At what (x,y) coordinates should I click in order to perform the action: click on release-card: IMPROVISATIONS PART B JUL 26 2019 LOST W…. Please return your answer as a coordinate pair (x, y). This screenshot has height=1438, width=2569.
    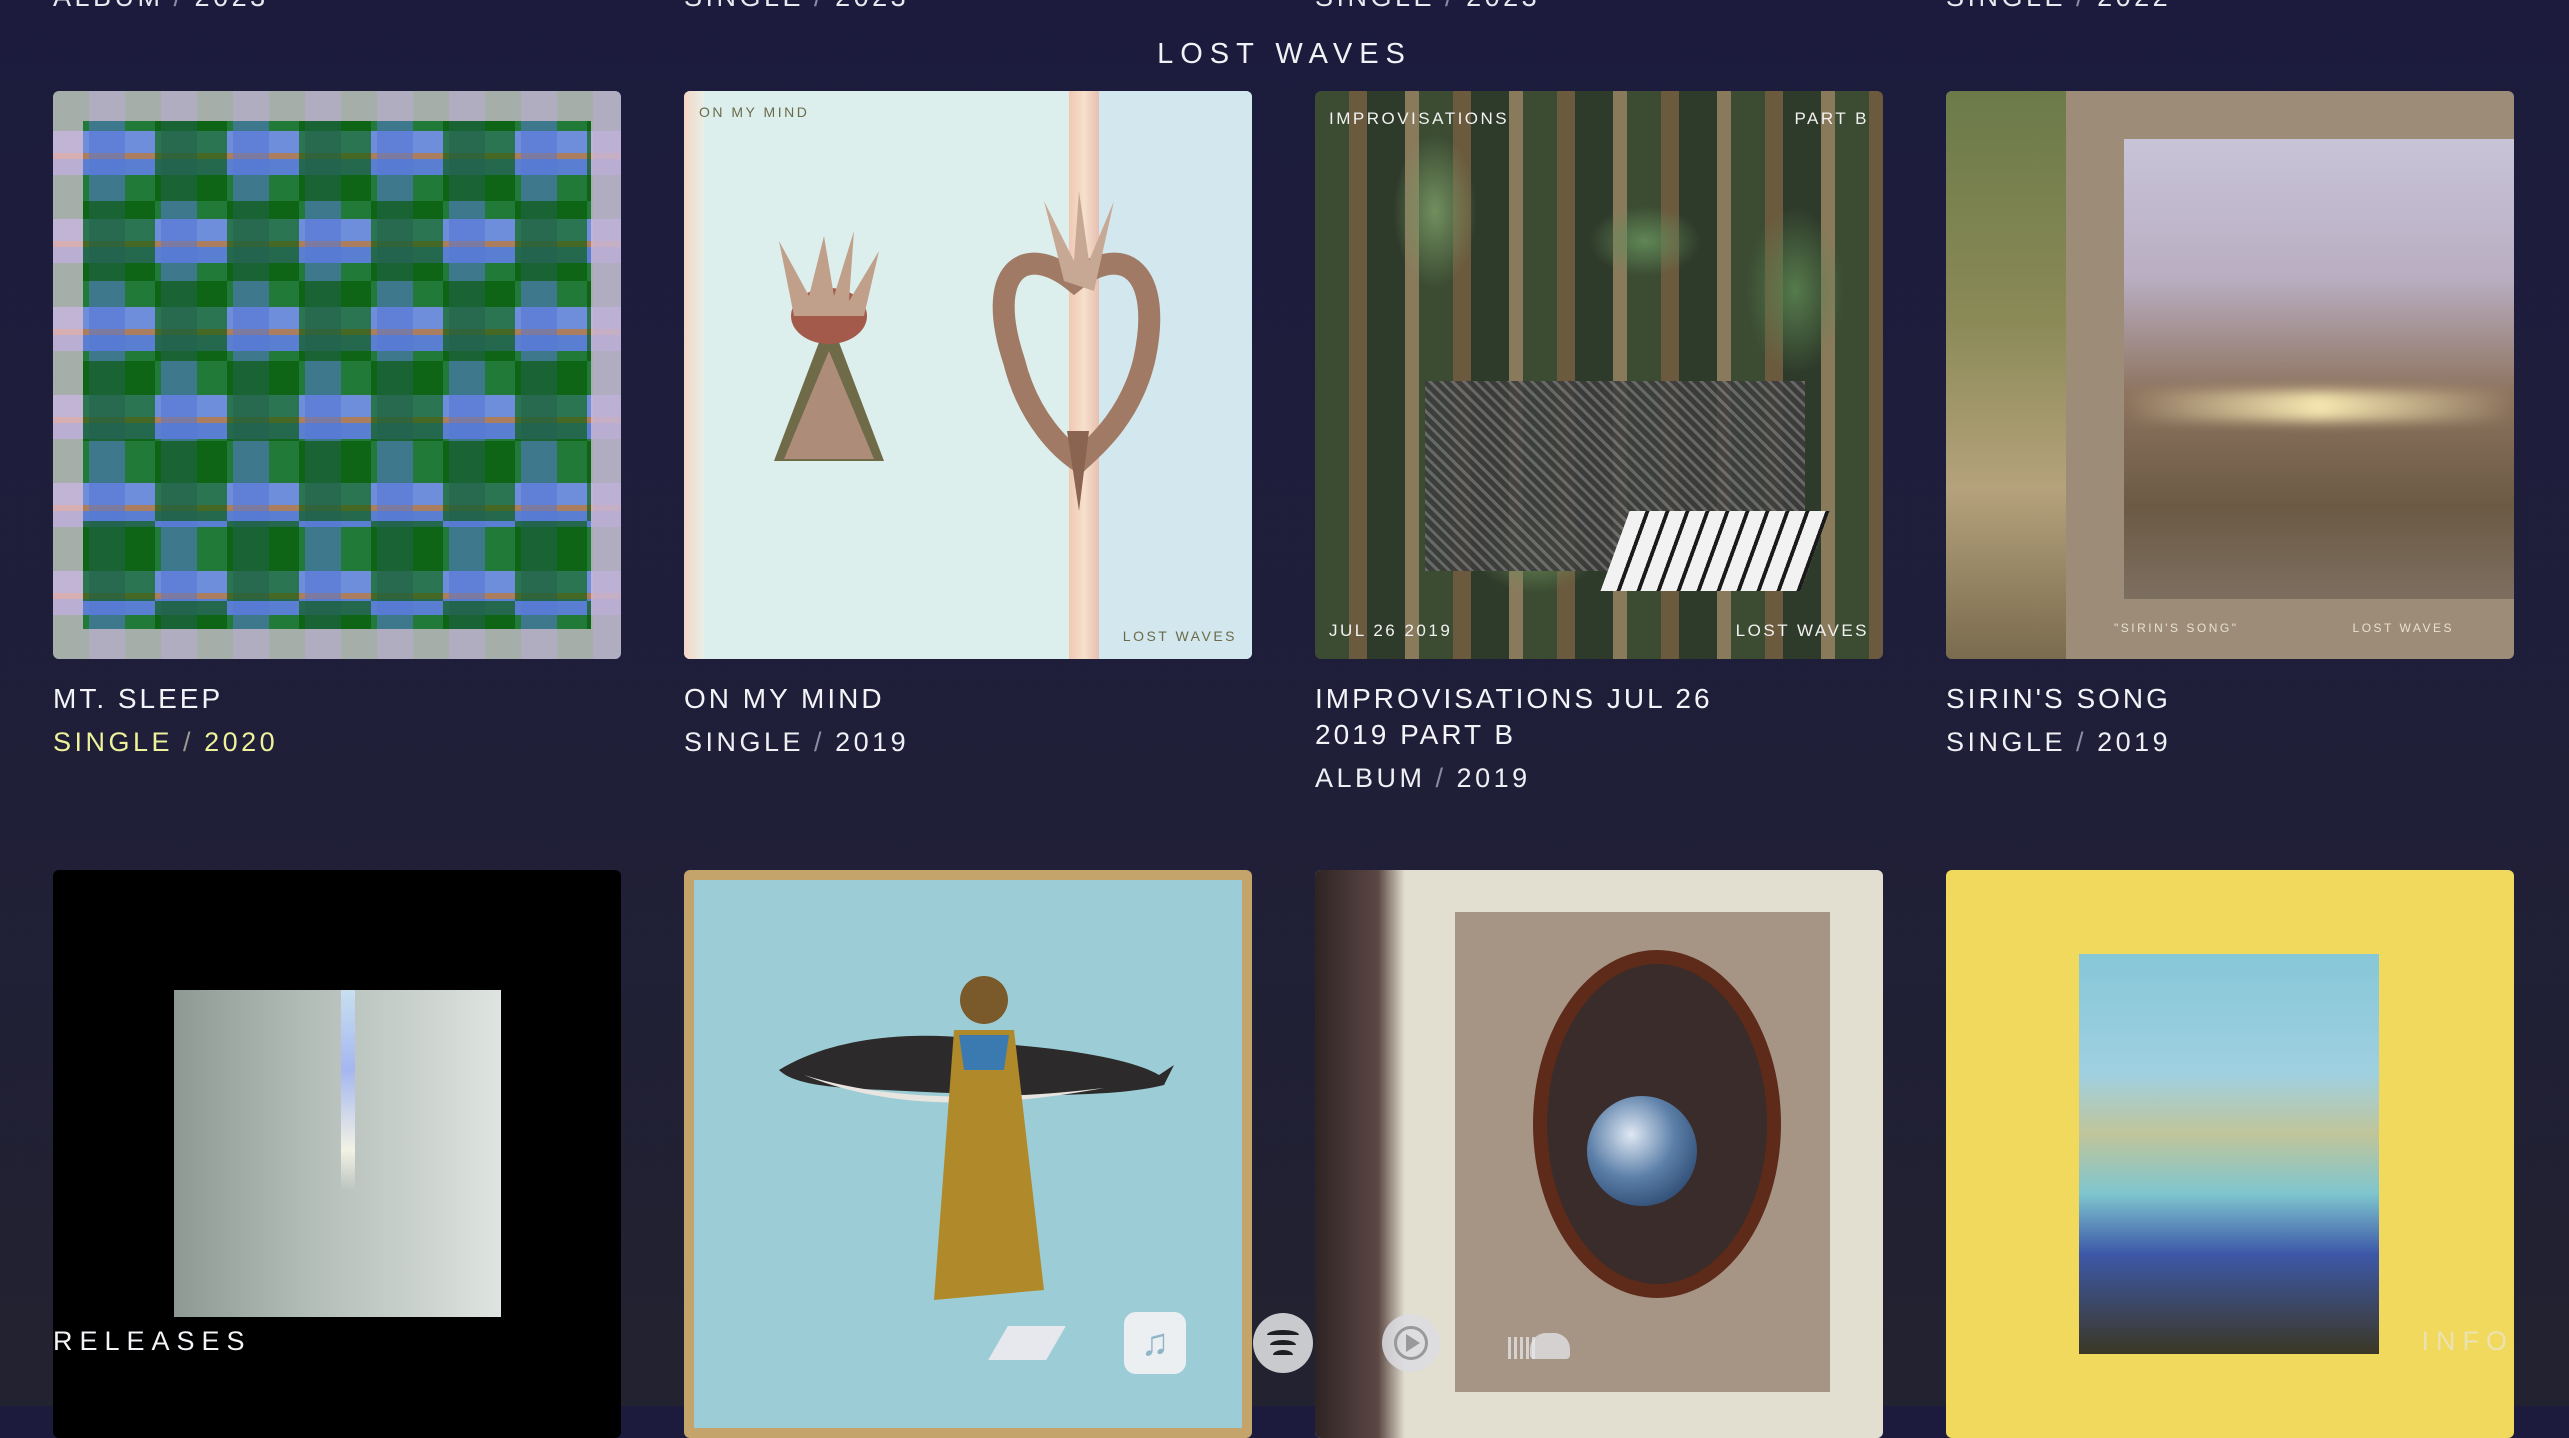
    Looking at the image, I should click on (1599, 442).